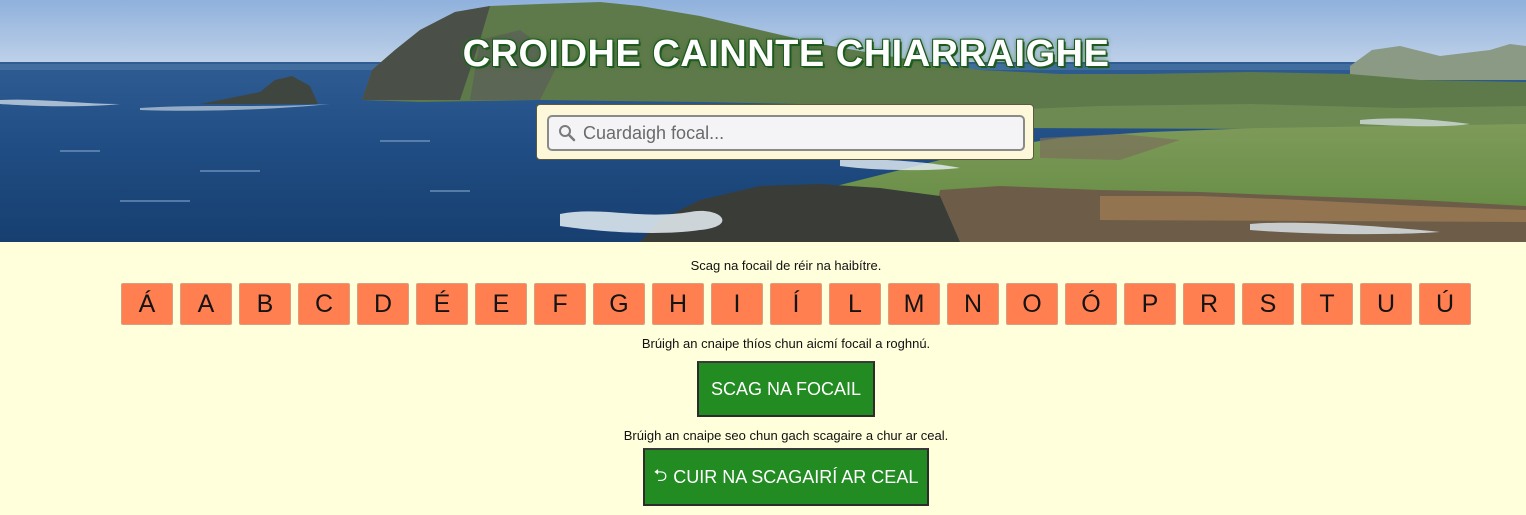 This screenshot has height=515, width=1526. Describe the element at coordinates (914, 304) in the screenshot. I see `letter-button-14: M` at that location.